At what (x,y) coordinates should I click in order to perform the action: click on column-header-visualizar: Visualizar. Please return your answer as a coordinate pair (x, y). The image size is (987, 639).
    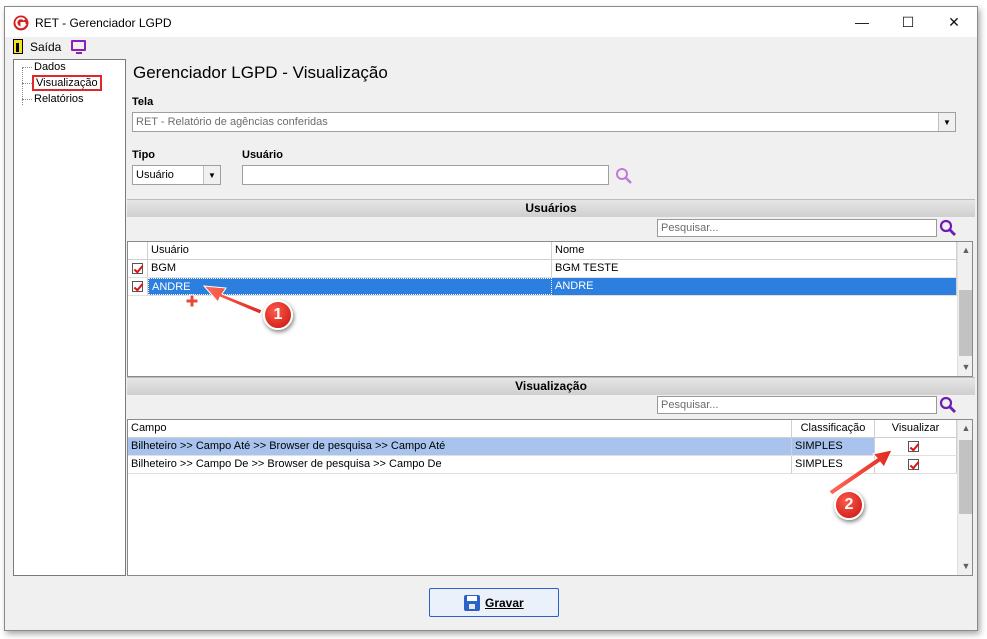
    Looking at the image, I should click on (916, 428).